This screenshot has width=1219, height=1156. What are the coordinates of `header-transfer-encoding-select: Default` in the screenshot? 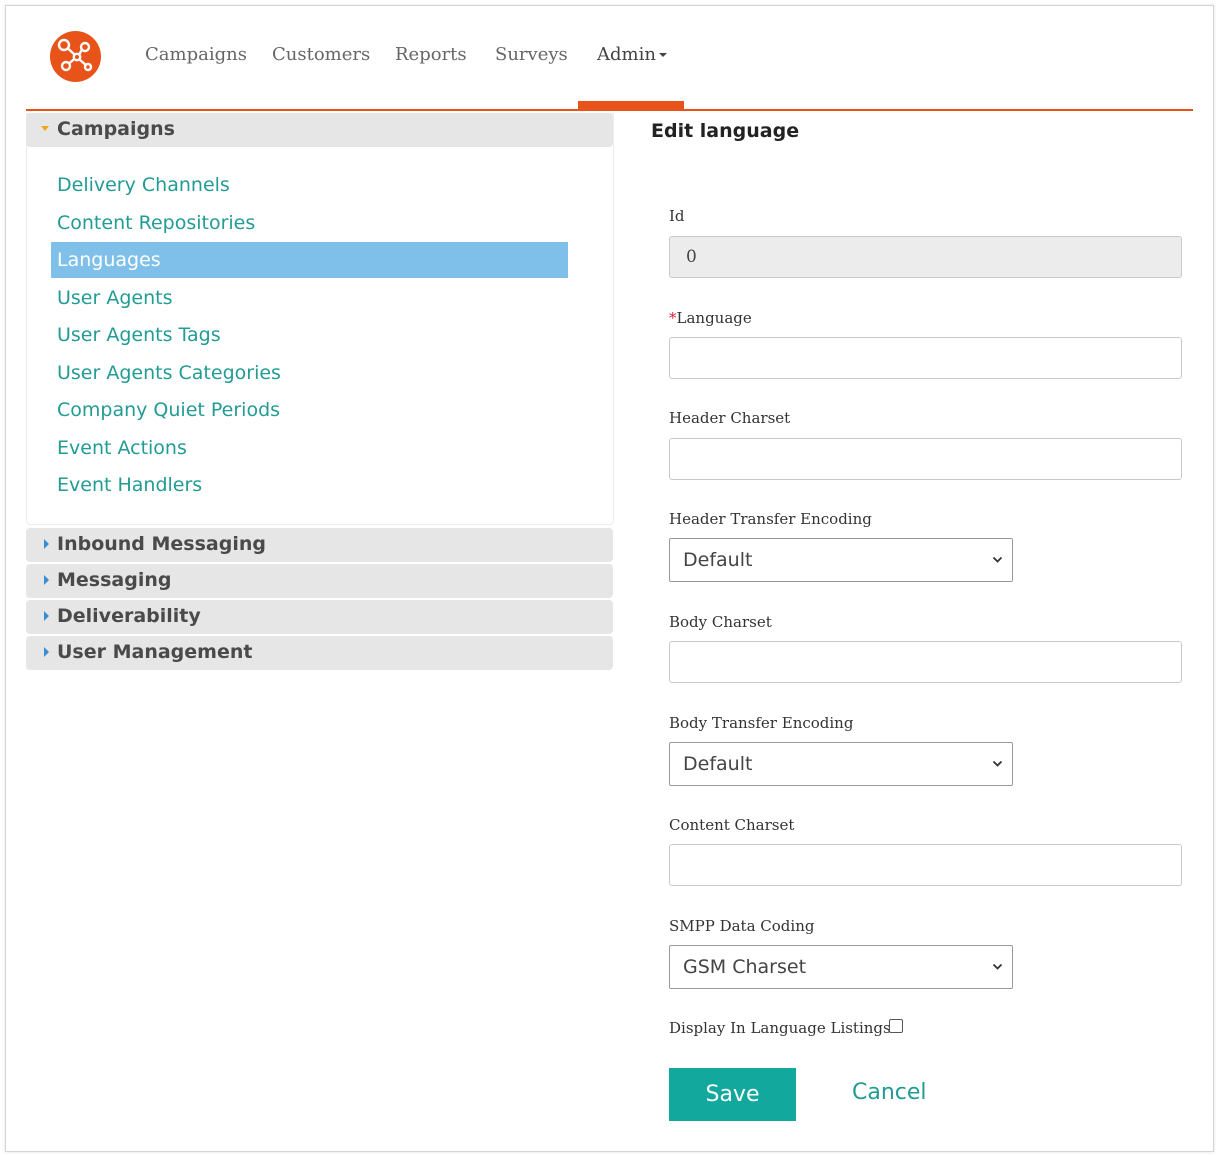 It's located at (841, 560).